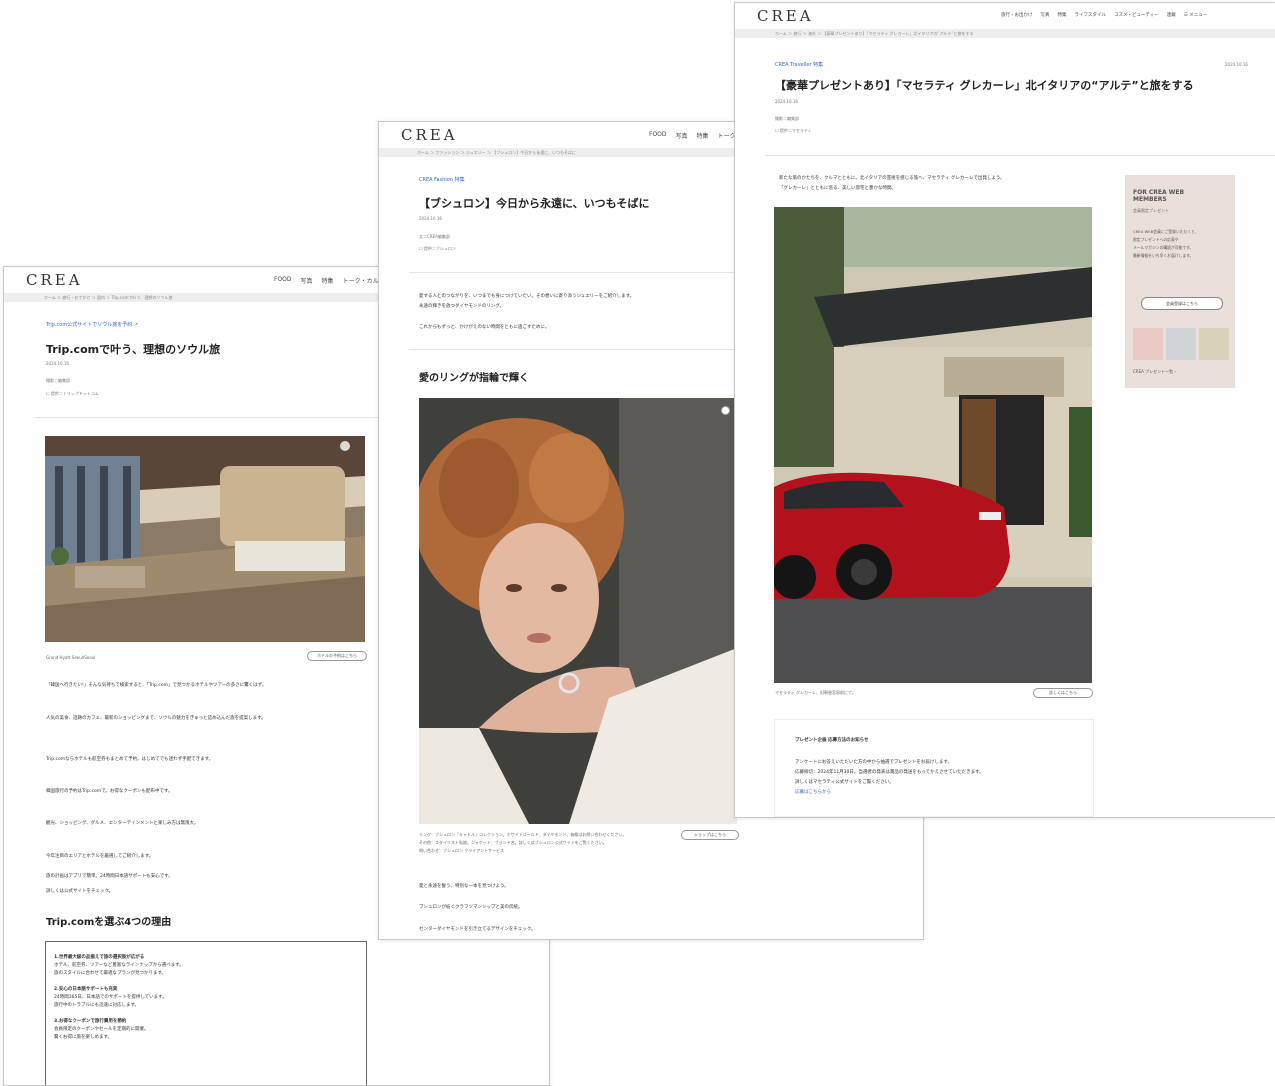 This screenshot has width=1275, height=1086. Describe the element at coordinates (725, 410) in the screenshot. I see `zoom-icon` at that location.